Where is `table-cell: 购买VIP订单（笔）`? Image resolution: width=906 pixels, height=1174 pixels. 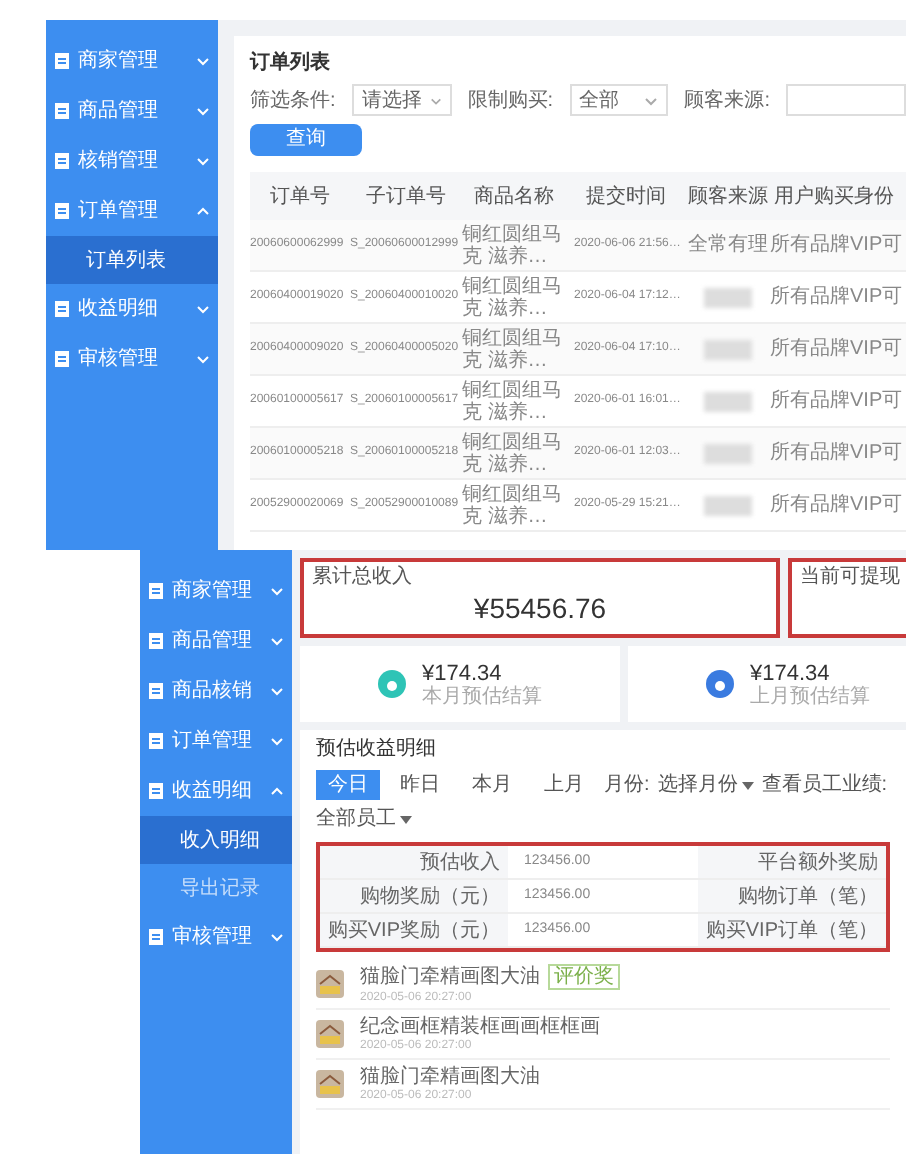 table-cell: 购买VIP订单（笔） is located at coordinates (792, 930).